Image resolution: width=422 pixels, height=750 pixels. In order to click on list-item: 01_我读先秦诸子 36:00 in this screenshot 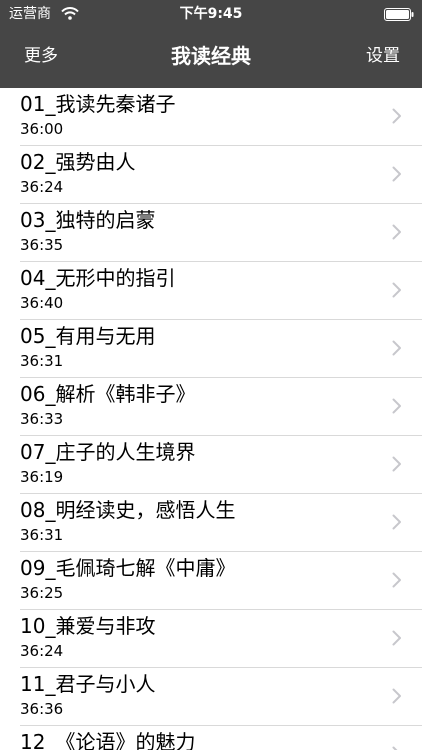, I will do `click(221, 117)`.